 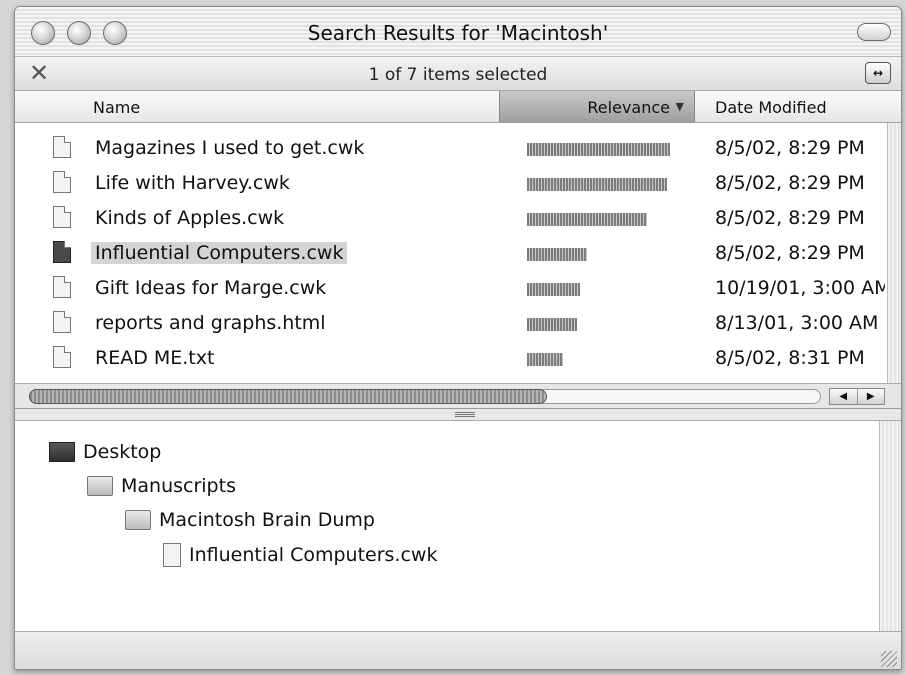 I want to click on horizontal-scrollbar: ◀ ▶, so click(x=458, y=396).